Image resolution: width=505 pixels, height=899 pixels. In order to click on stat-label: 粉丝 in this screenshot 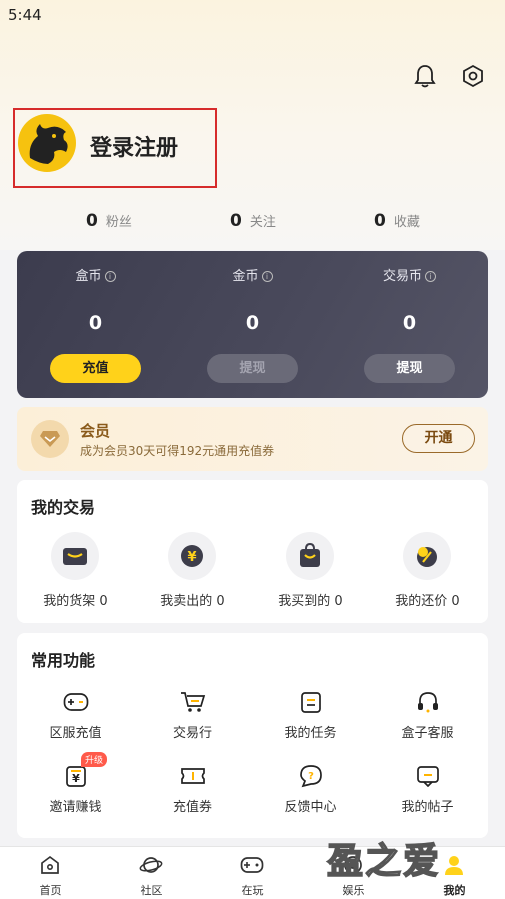, I will do `click(118, 222)`.